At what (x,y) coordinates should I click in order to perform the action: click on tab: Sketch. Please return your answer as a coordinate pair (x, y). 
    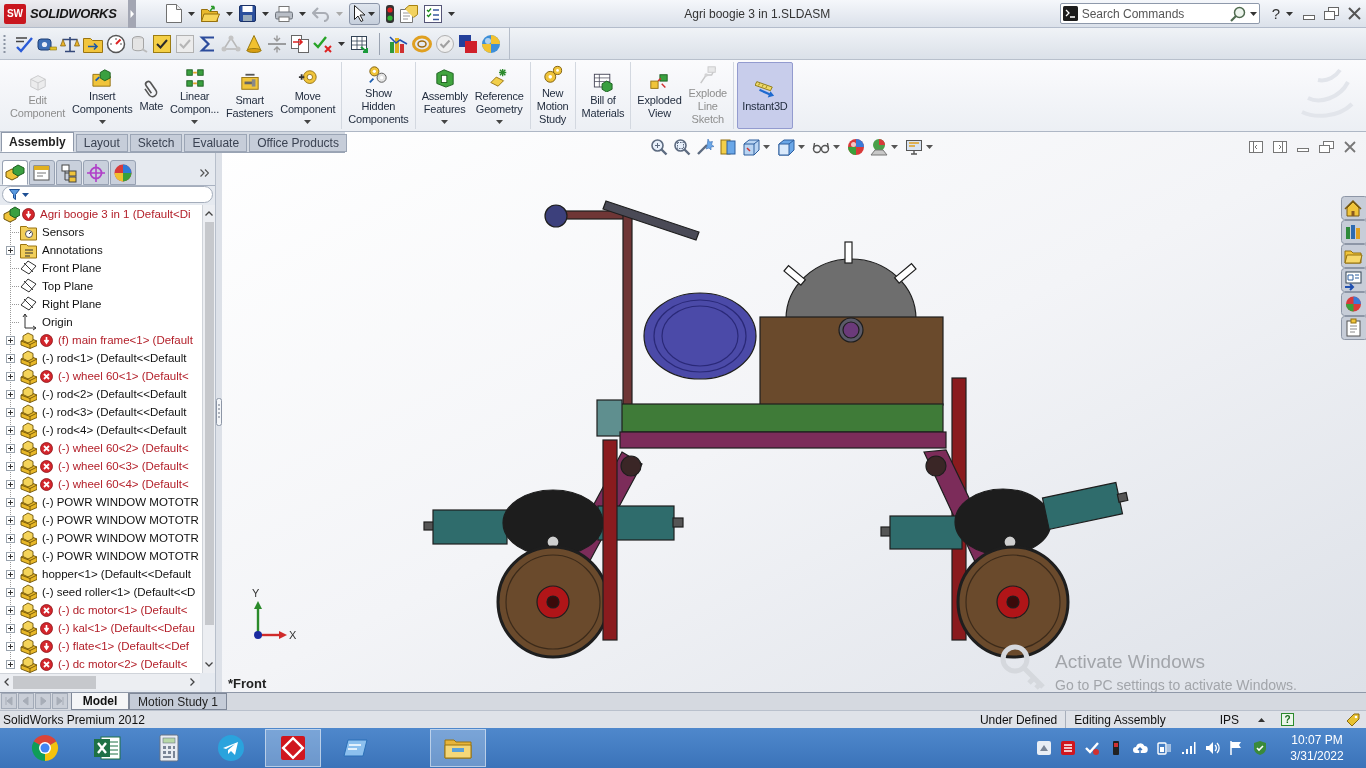
    Looking at the image, I should click on (156, 143).